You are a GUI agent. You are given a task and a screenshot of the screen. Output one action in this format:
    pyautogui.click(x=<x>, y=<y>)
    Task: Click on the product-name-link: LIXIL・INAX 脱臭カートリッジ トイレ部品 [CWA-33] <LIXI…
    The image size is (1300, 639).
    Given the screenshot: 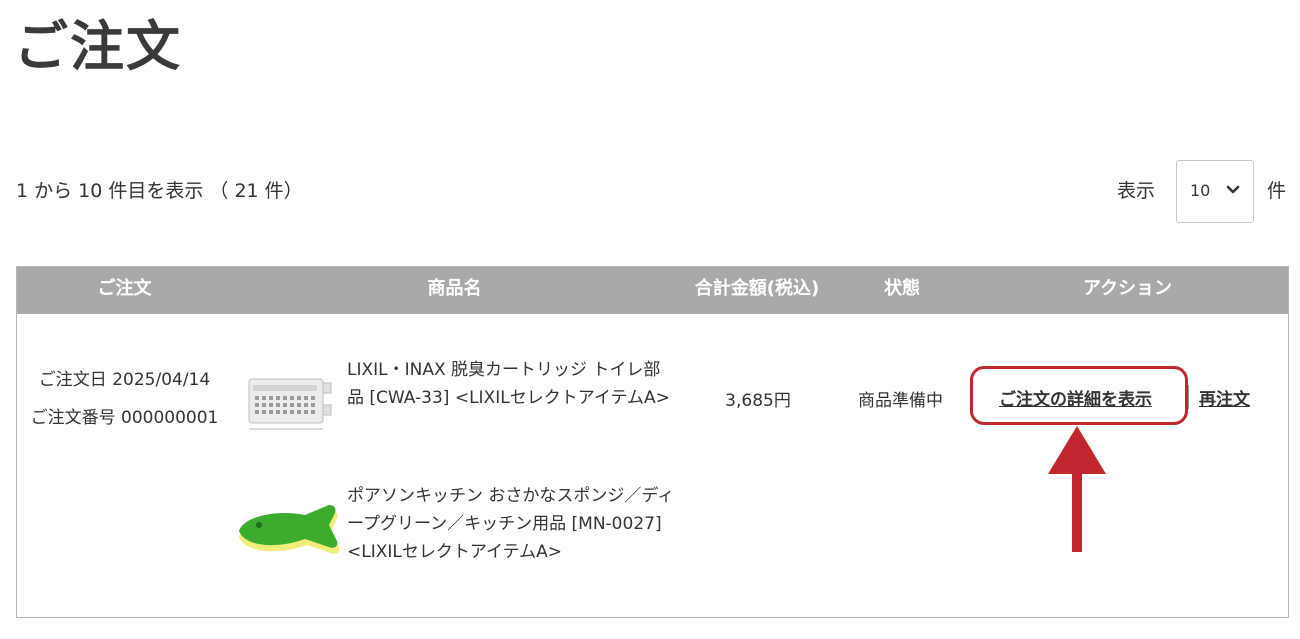 What is the action you would take?
    pyautogui.click(x=512, y=384)
    